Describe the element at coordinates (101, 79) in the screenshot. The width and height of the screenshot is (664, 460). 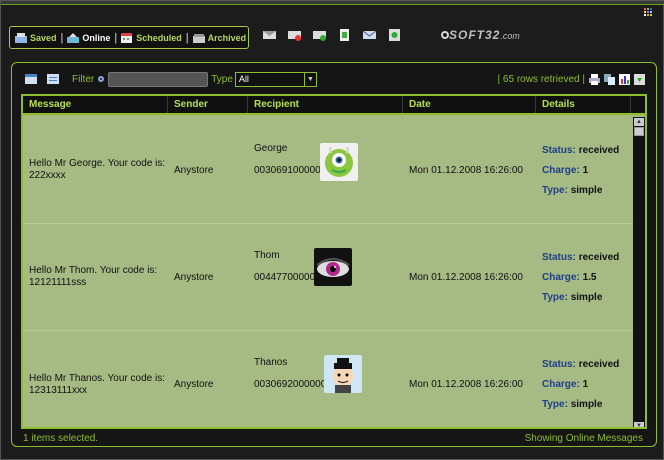
I see `search-icon` at that location.